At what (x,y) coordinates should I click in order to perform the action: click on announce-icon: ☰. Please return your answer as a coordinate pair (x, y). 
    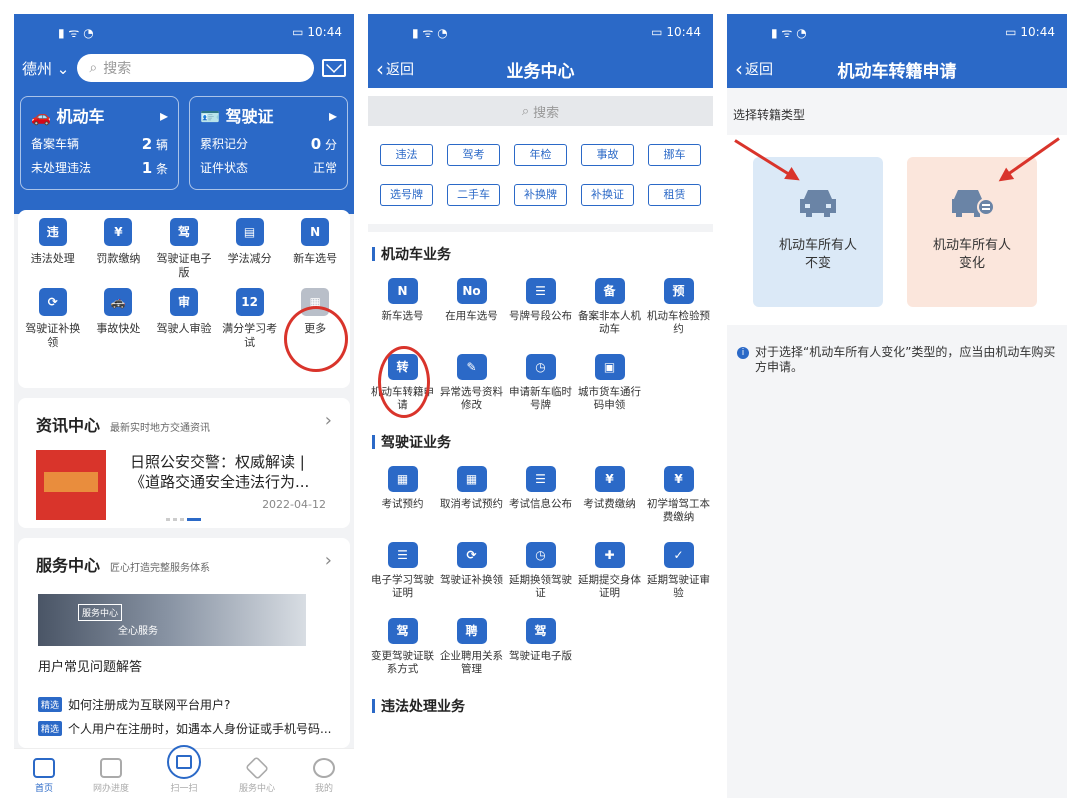
    Looking at the image, I should click on (540, 291).